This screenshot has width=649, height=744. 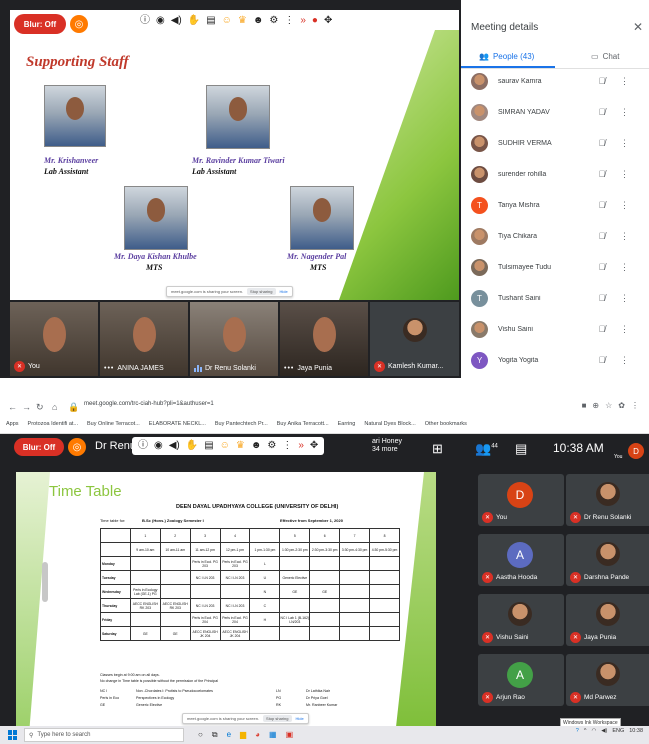 I want to click on participant-tile: ✕ Vishu Saini, so click(x=521, y=620).